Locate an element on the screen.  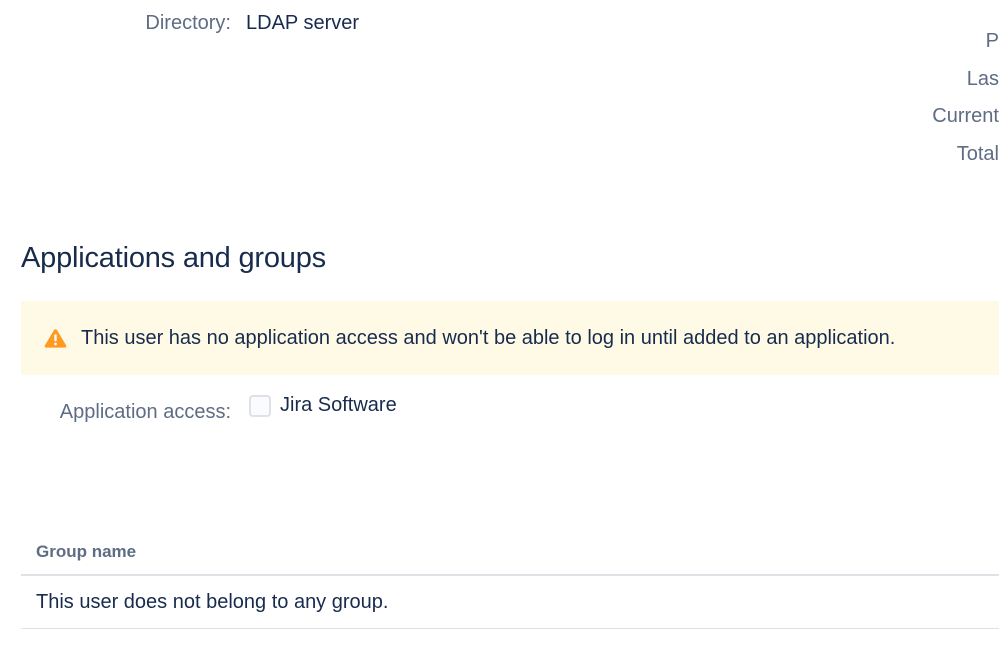
table-row: This user does not belong to any group. is located at coordinates (510, 602).